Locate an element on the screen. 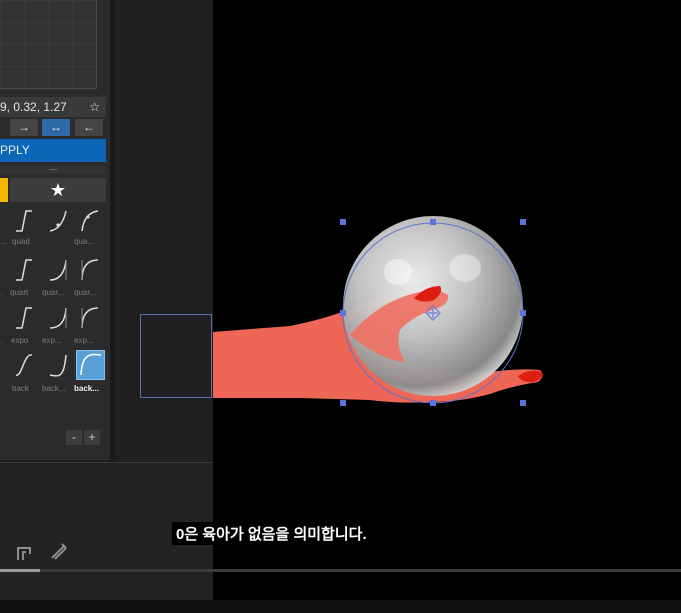 This screenshot has height=613, width=681. star-outline-icon: ☆ is located at coordinates (94, 107).